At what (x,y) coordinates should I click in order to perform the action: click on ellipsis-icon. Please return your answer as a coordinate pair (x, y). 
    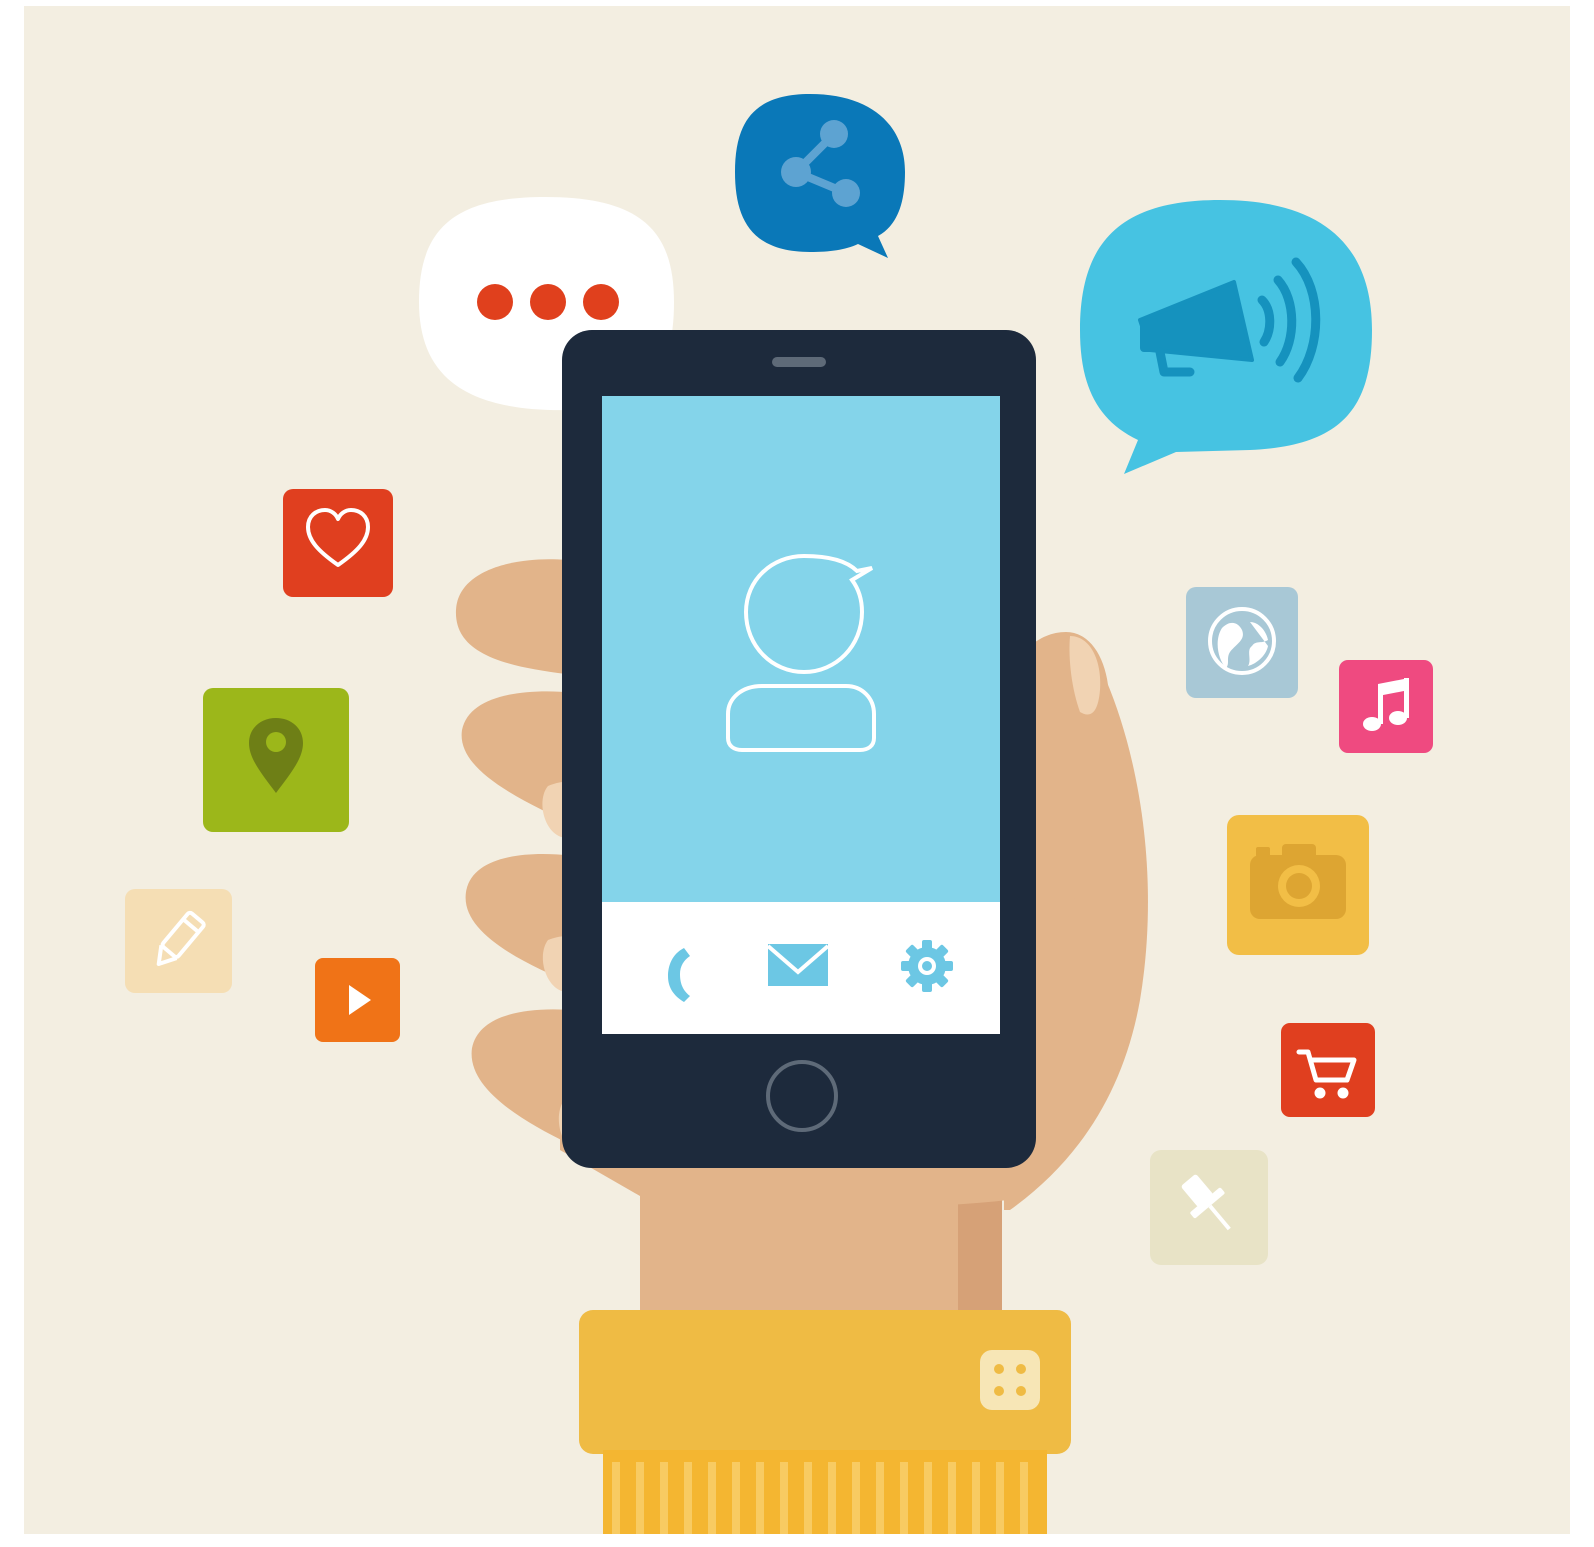
    Looking at the image, I should click on (548, 302).